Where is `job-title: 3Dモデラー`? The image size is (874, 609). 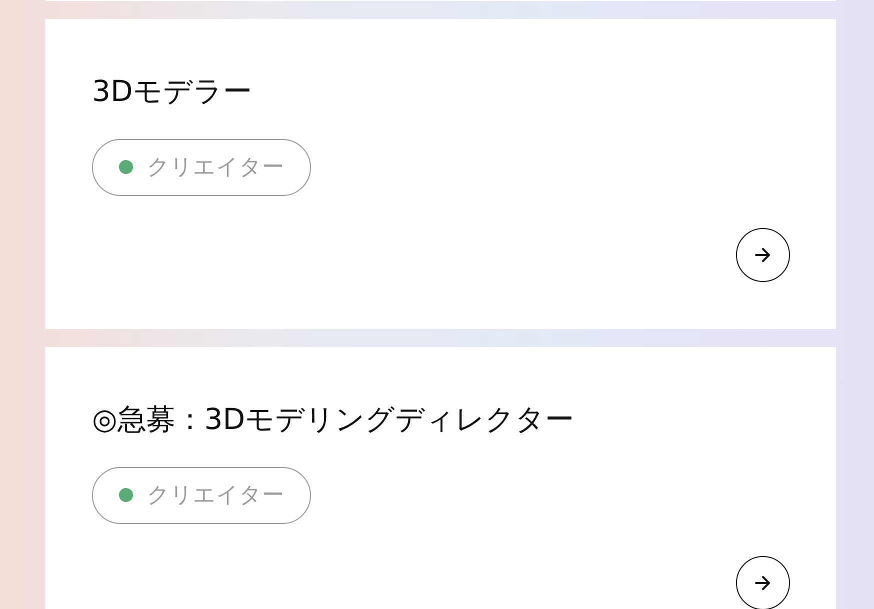 job-title: 3Dモデラー is located at coordinates (172, 91).